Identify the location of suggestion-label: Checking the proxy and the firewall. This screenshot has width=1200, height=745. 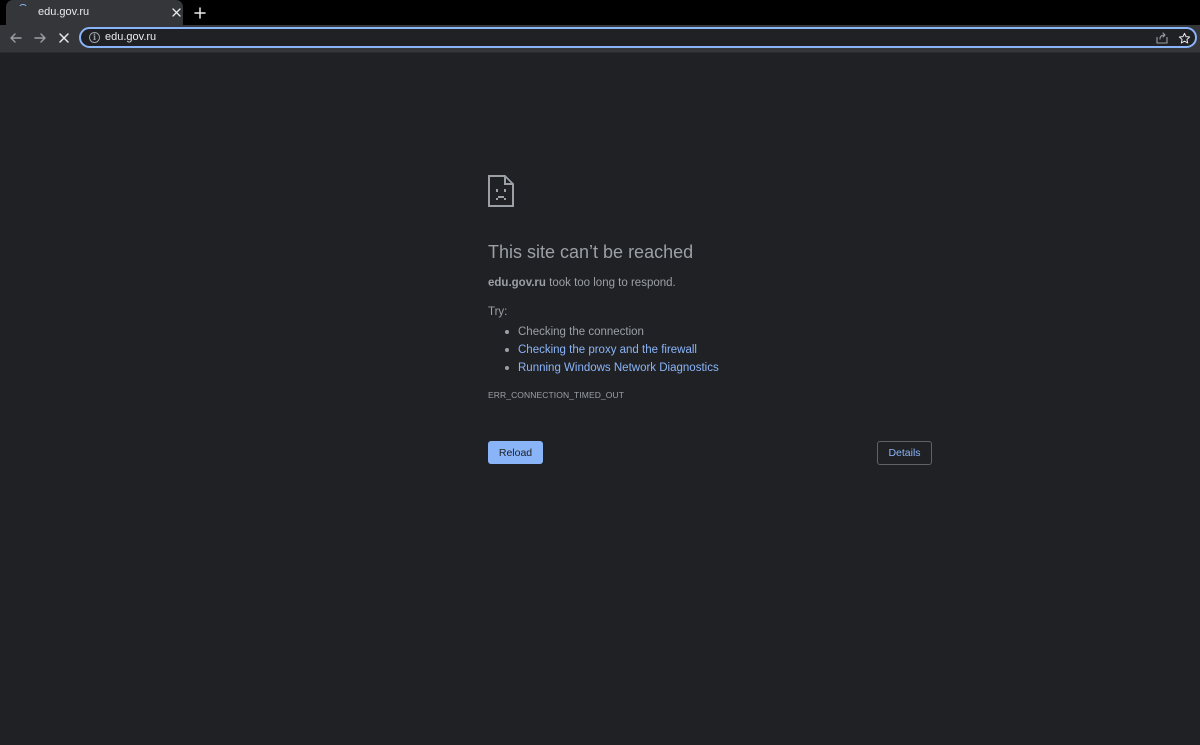
(607, 350).